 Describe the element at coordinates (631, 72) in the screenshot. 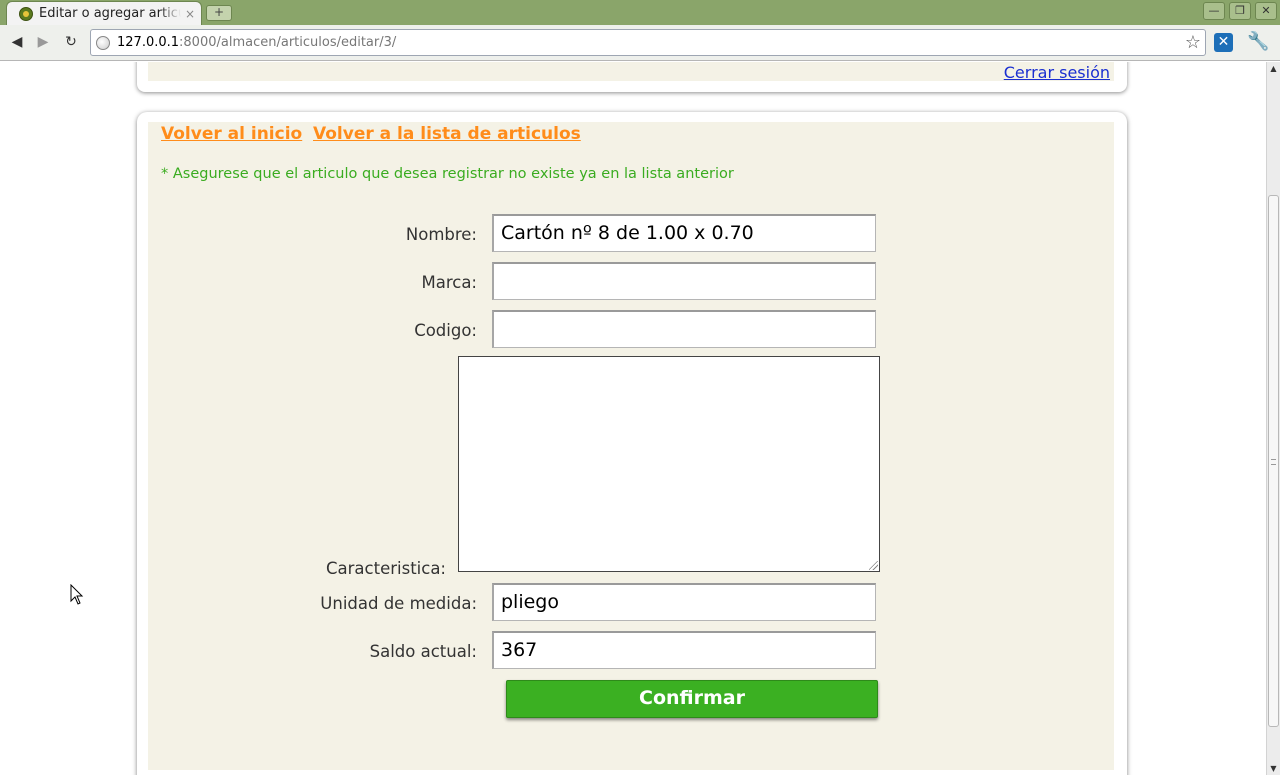

I see `header-inner: Cerrar sesión` at that location.